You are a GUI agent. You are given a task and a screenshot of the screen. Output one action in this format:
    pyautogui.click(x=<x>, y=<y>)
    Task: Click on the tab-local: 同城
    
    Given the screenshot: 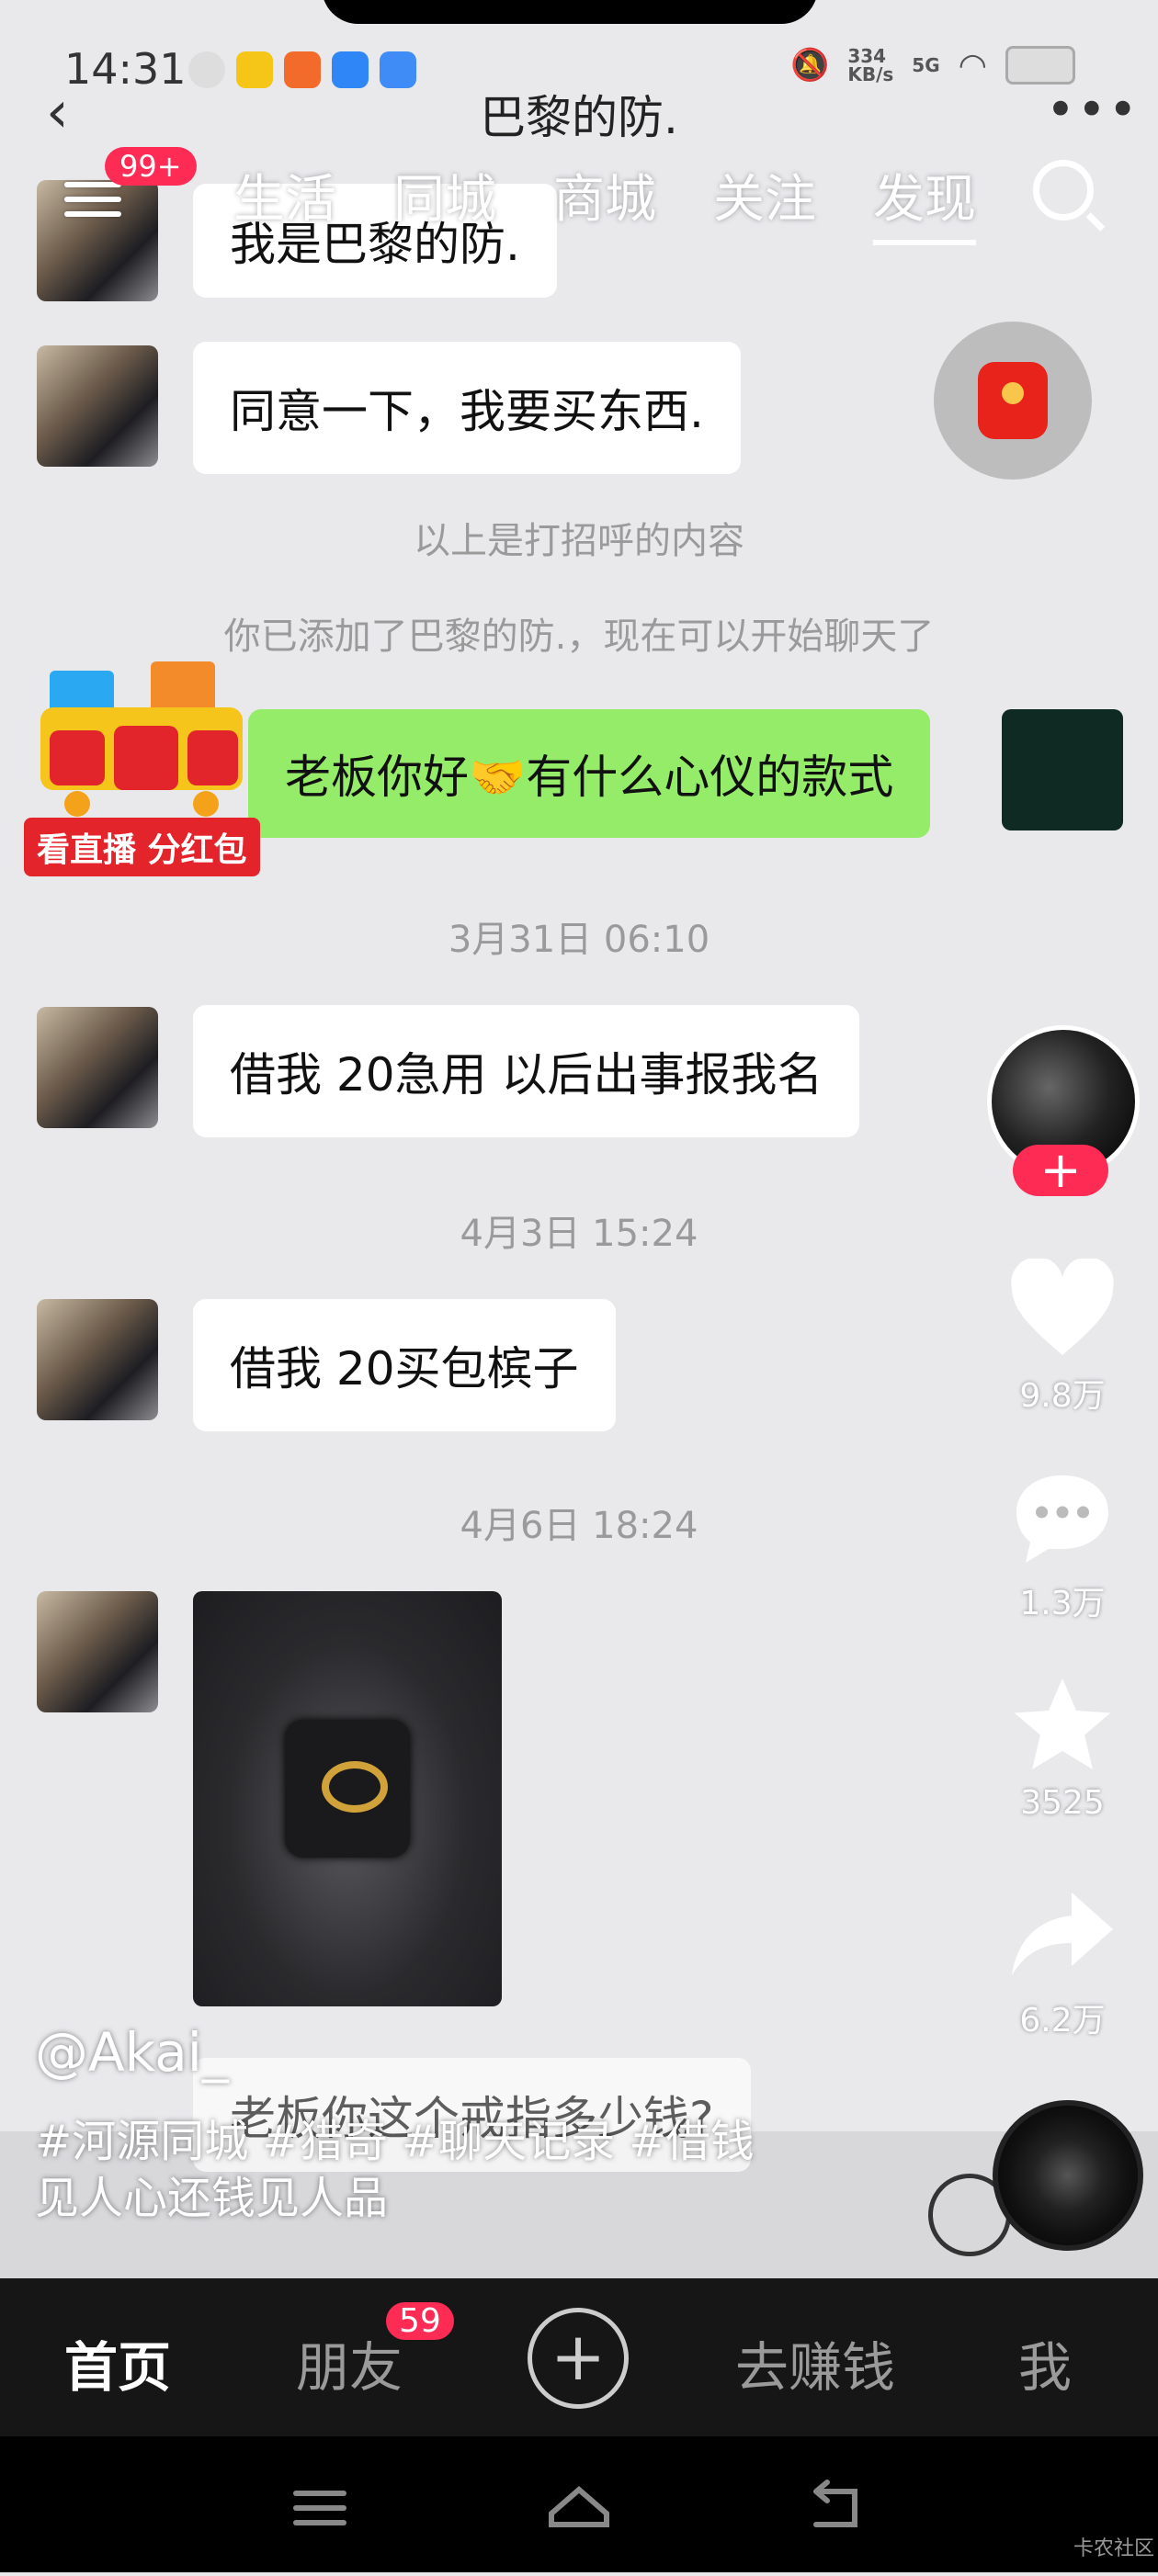 What is the action you would take?
    pyautogui.click(x=445, y=201)
    